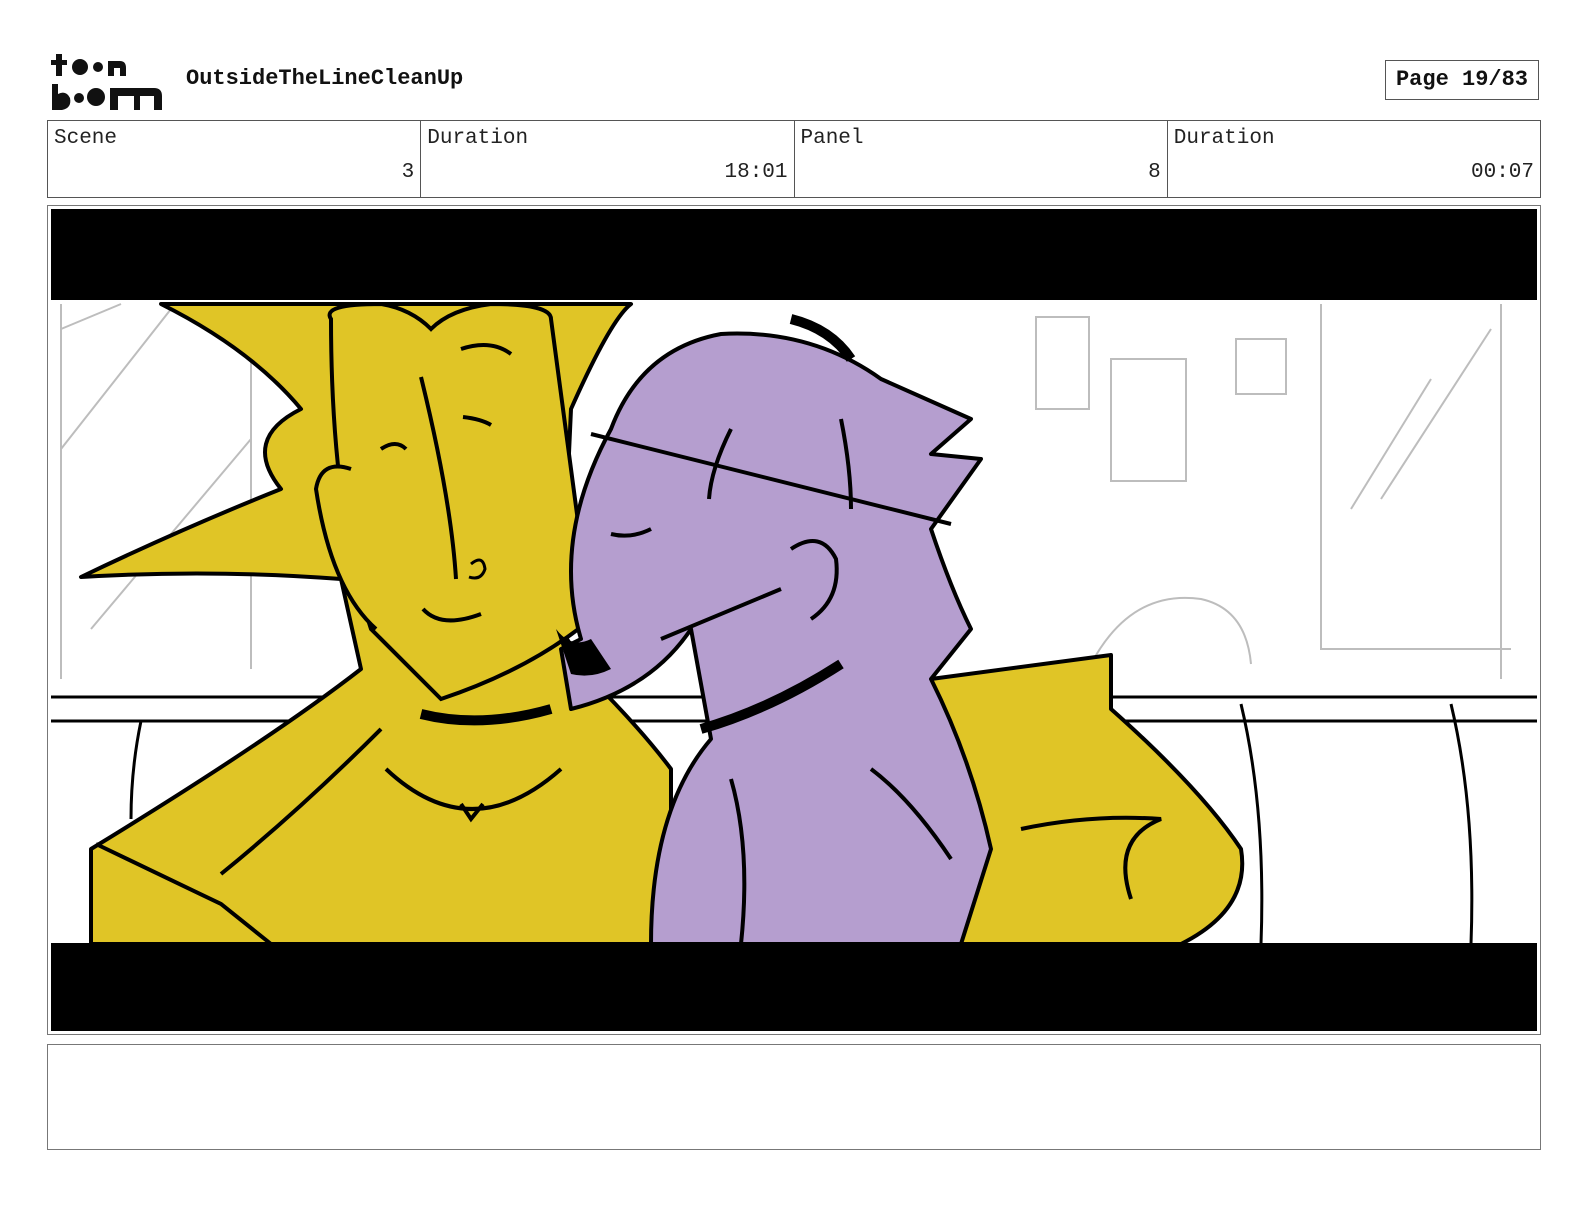  Describe the element at coordinates (794, 987) in the screenshot. I see `letterbox-bottom` at that location.